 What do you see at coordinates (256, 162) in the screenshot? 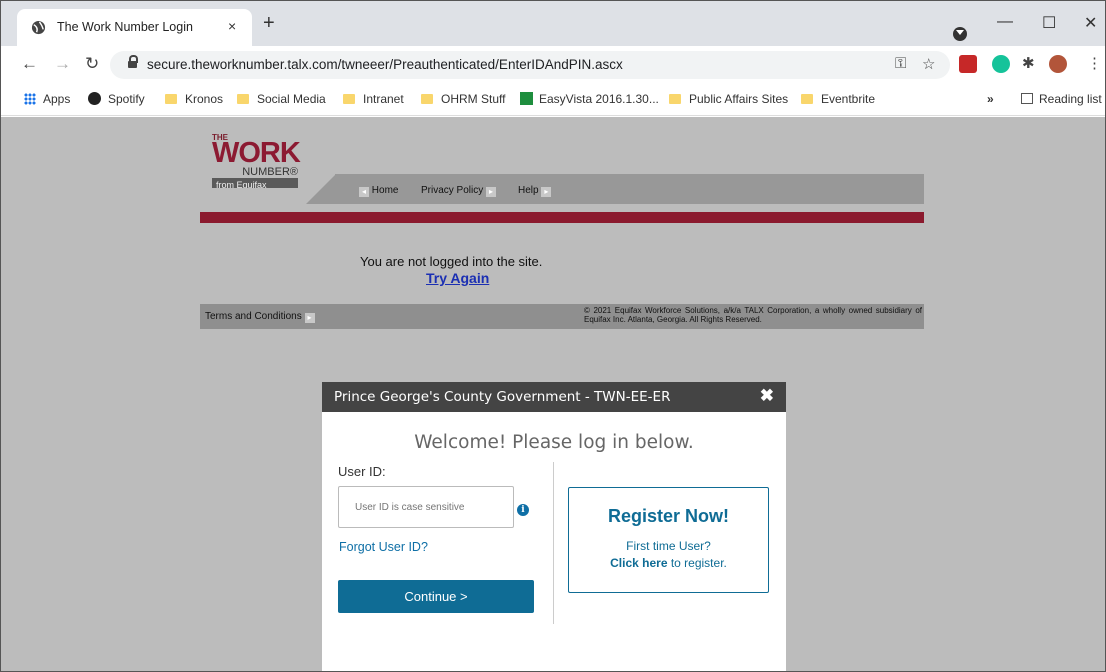
I see `work-number-logo: THE WORK NUMBER® from Equifax` at bounding box center [256, 162].